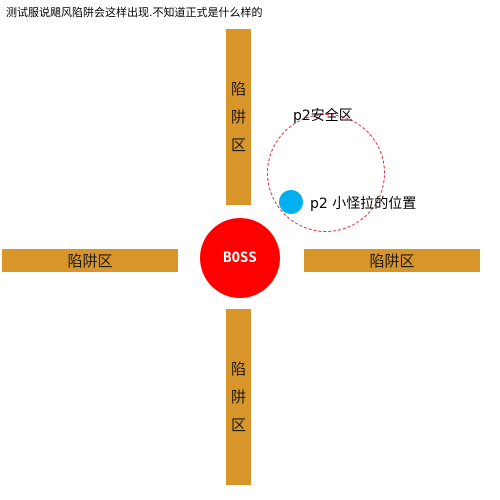 The height and width of the screenshot is (500, 500). What do you see at coordinates (363, 204) in the screenshot?
I see `p2-label: p2 小怪拉的位置` at bounding box center [363, 204].